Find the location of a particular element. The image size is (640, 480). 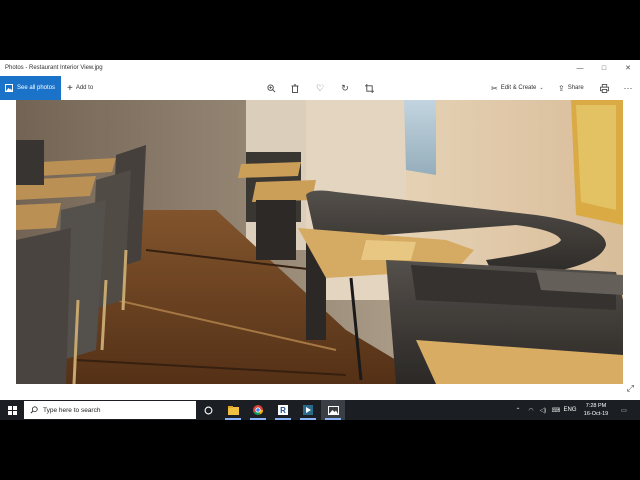

rotate-icon: ↻ is located at coordinates (345, 87).